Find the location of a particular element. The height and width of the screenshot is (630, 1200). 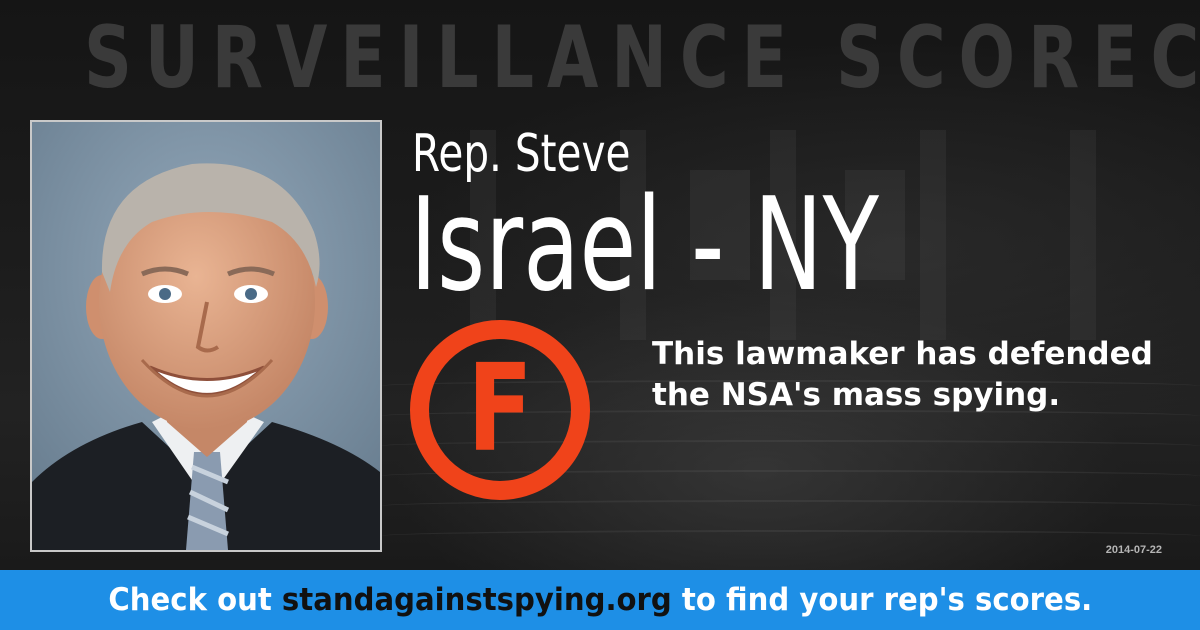

grade-badge: F is located at coordinates (500, 410).